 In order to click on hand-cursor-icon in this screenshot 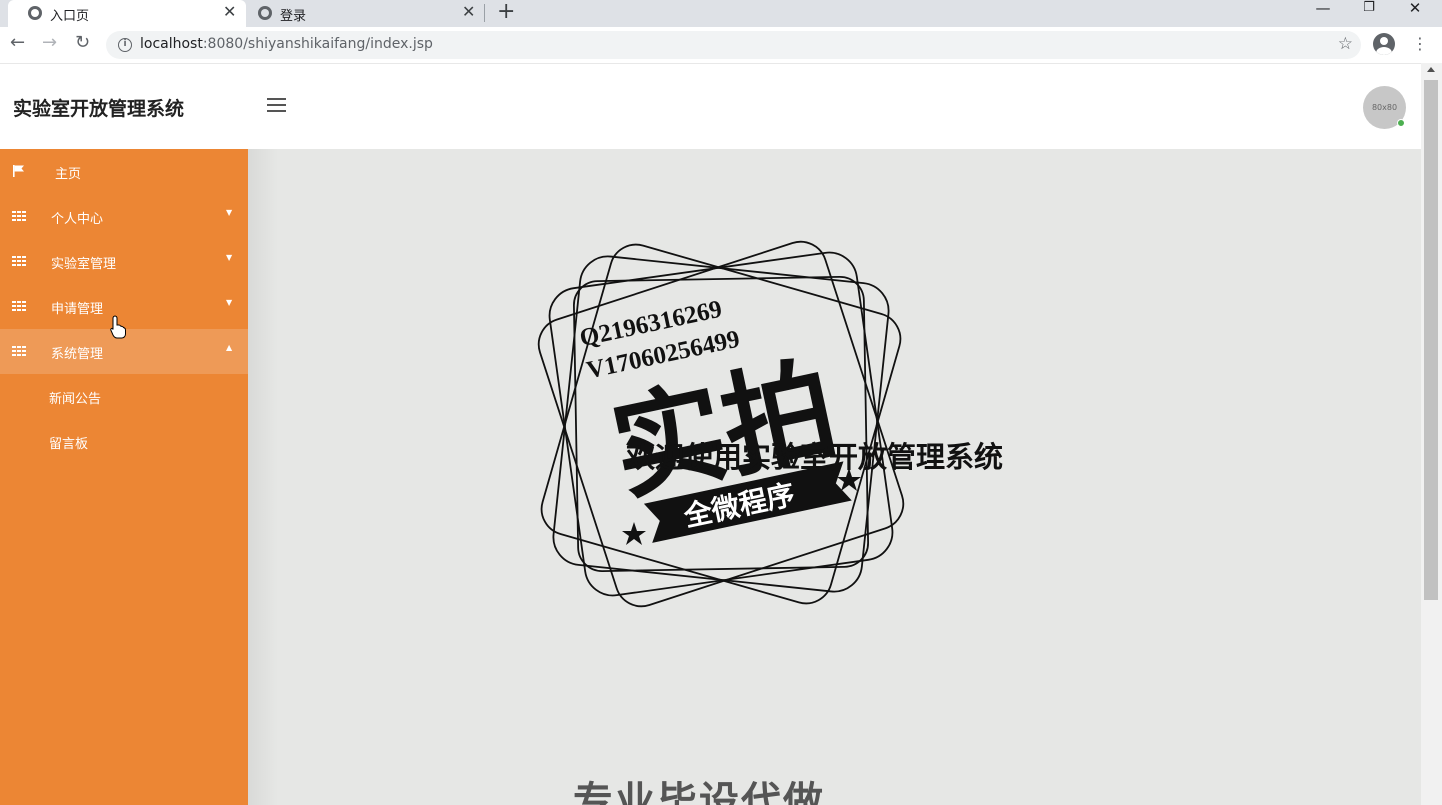, I will do `click(118, 327)`.